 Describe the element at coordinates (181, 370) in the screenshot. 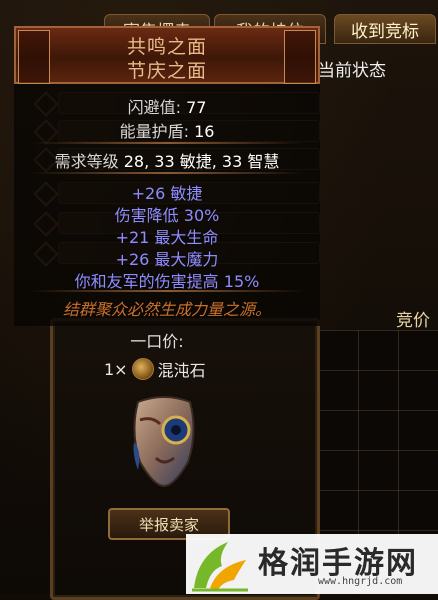

I see `buyout-currency: 混沌石` at that location.